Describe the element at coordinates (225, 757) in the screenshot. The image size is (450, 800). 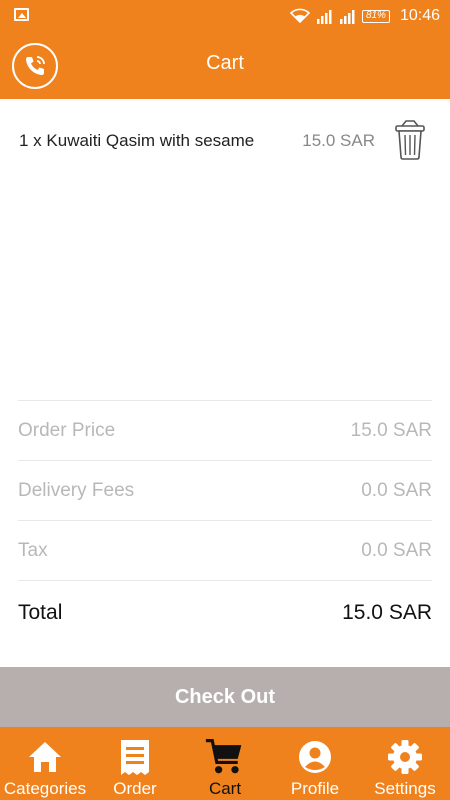
I see `cart-icon` at that location.